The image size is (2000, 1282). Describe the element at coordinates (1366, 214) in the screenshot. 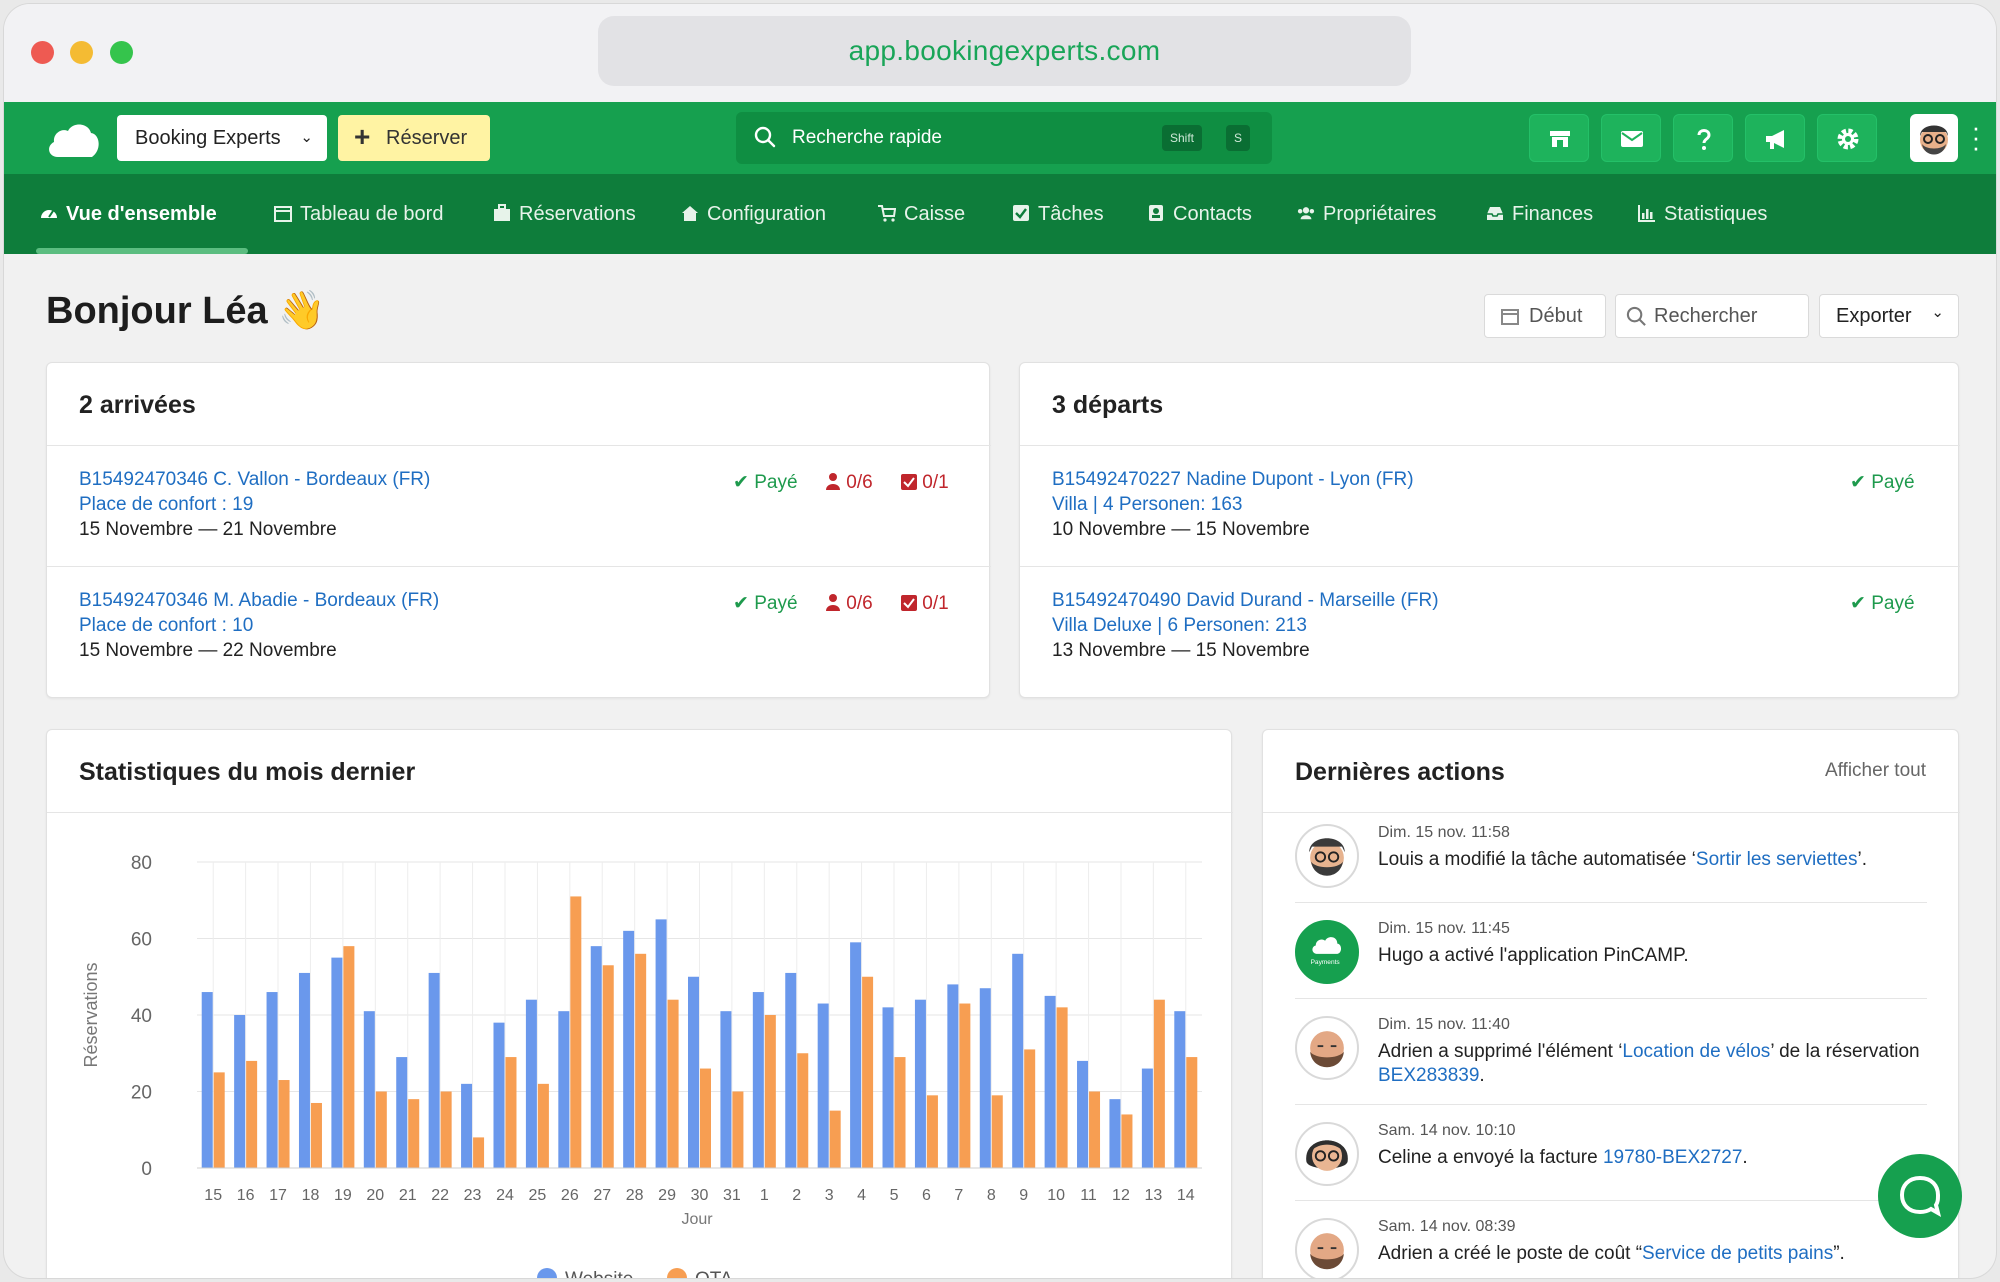

I see `nav-owners: Propriétaires` at that location.